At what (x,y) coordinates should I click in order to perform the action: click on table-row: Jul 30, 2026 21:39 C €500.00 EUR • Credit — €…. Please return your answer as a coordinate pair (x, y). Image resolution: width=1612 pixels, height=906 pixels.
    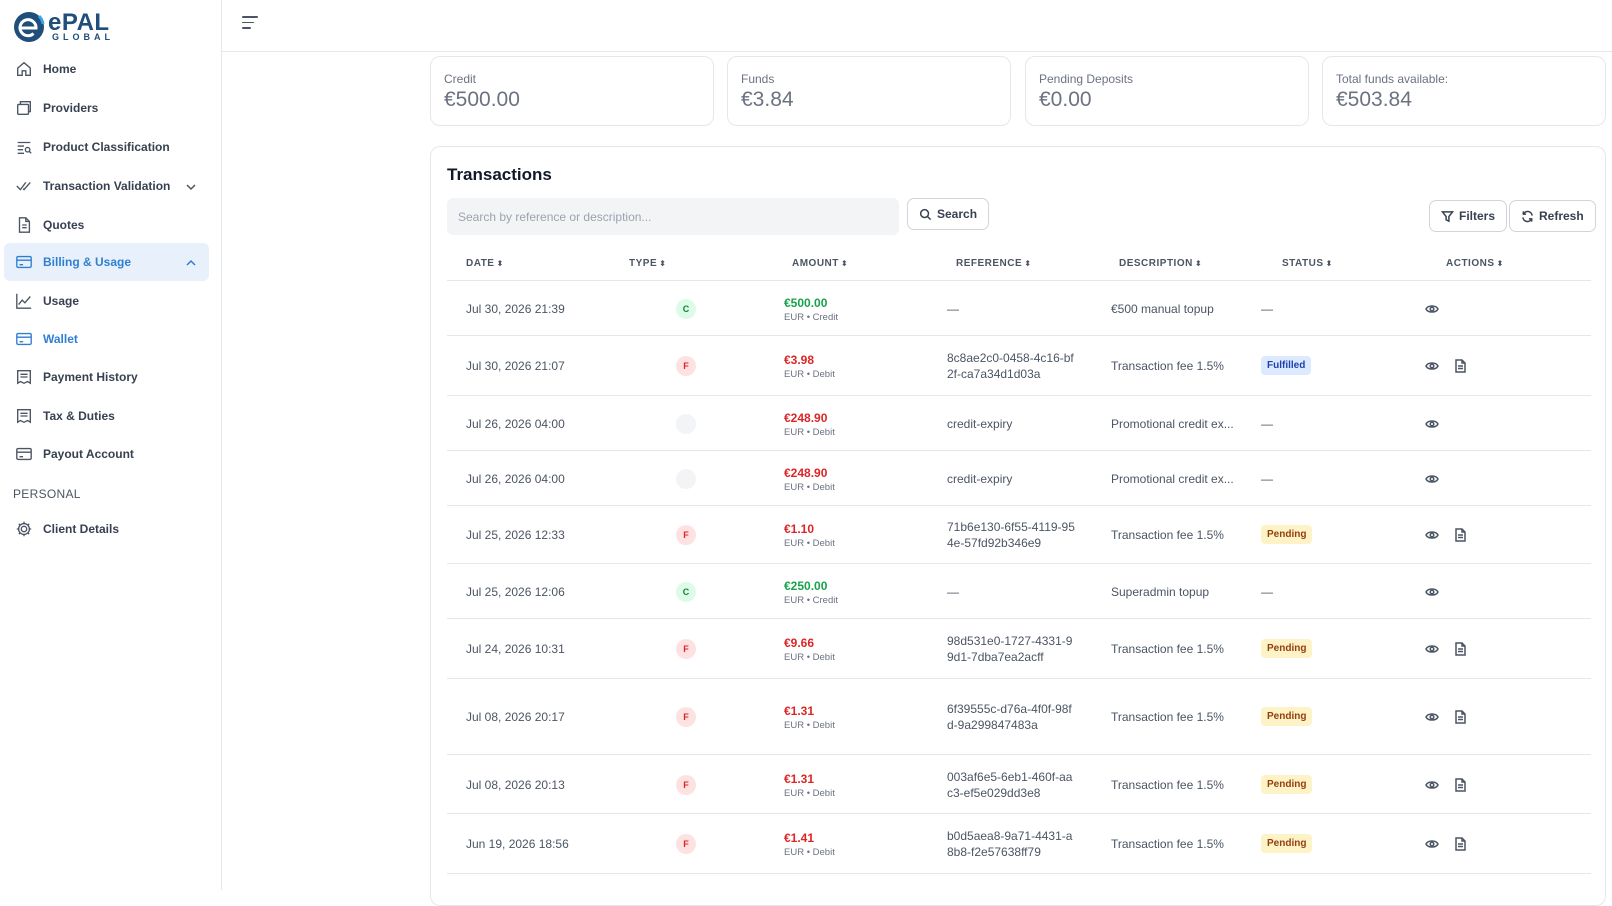
    Looking at the image, I should click on (1019, 308).